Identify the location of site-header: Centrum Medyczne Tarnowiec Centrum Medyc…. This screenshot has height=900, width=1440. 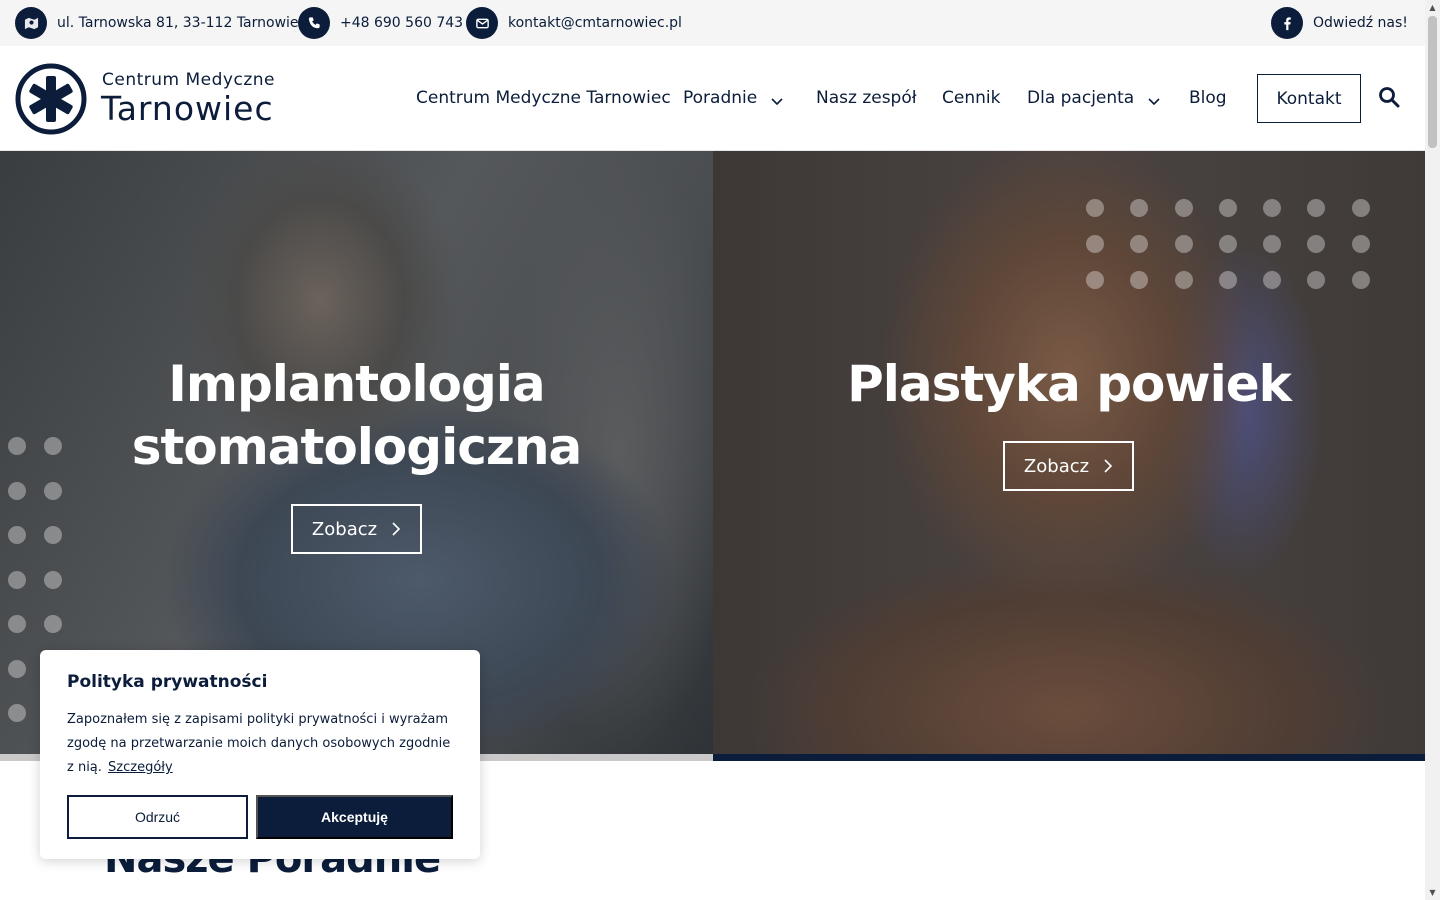
(712, 98).